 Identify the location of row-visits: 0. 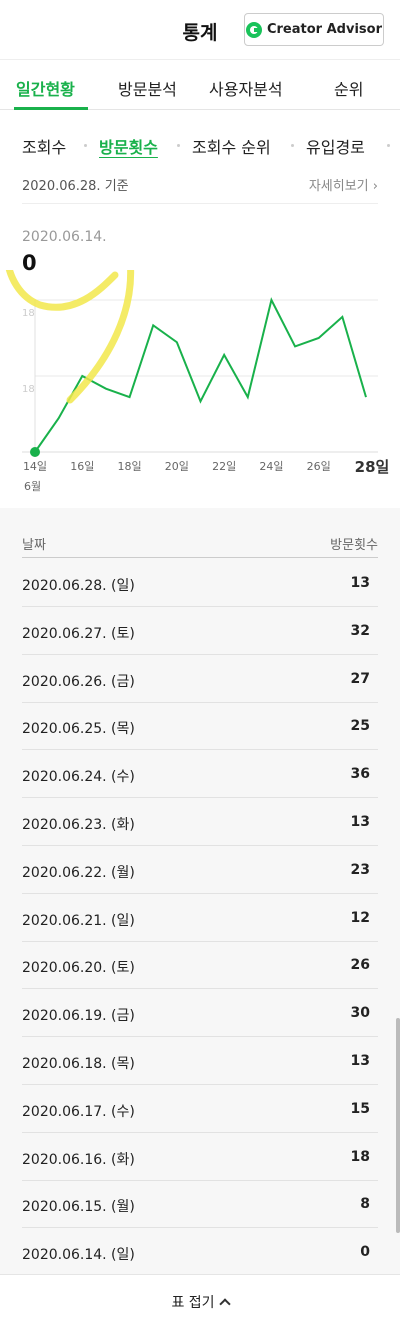
(365, 1252).